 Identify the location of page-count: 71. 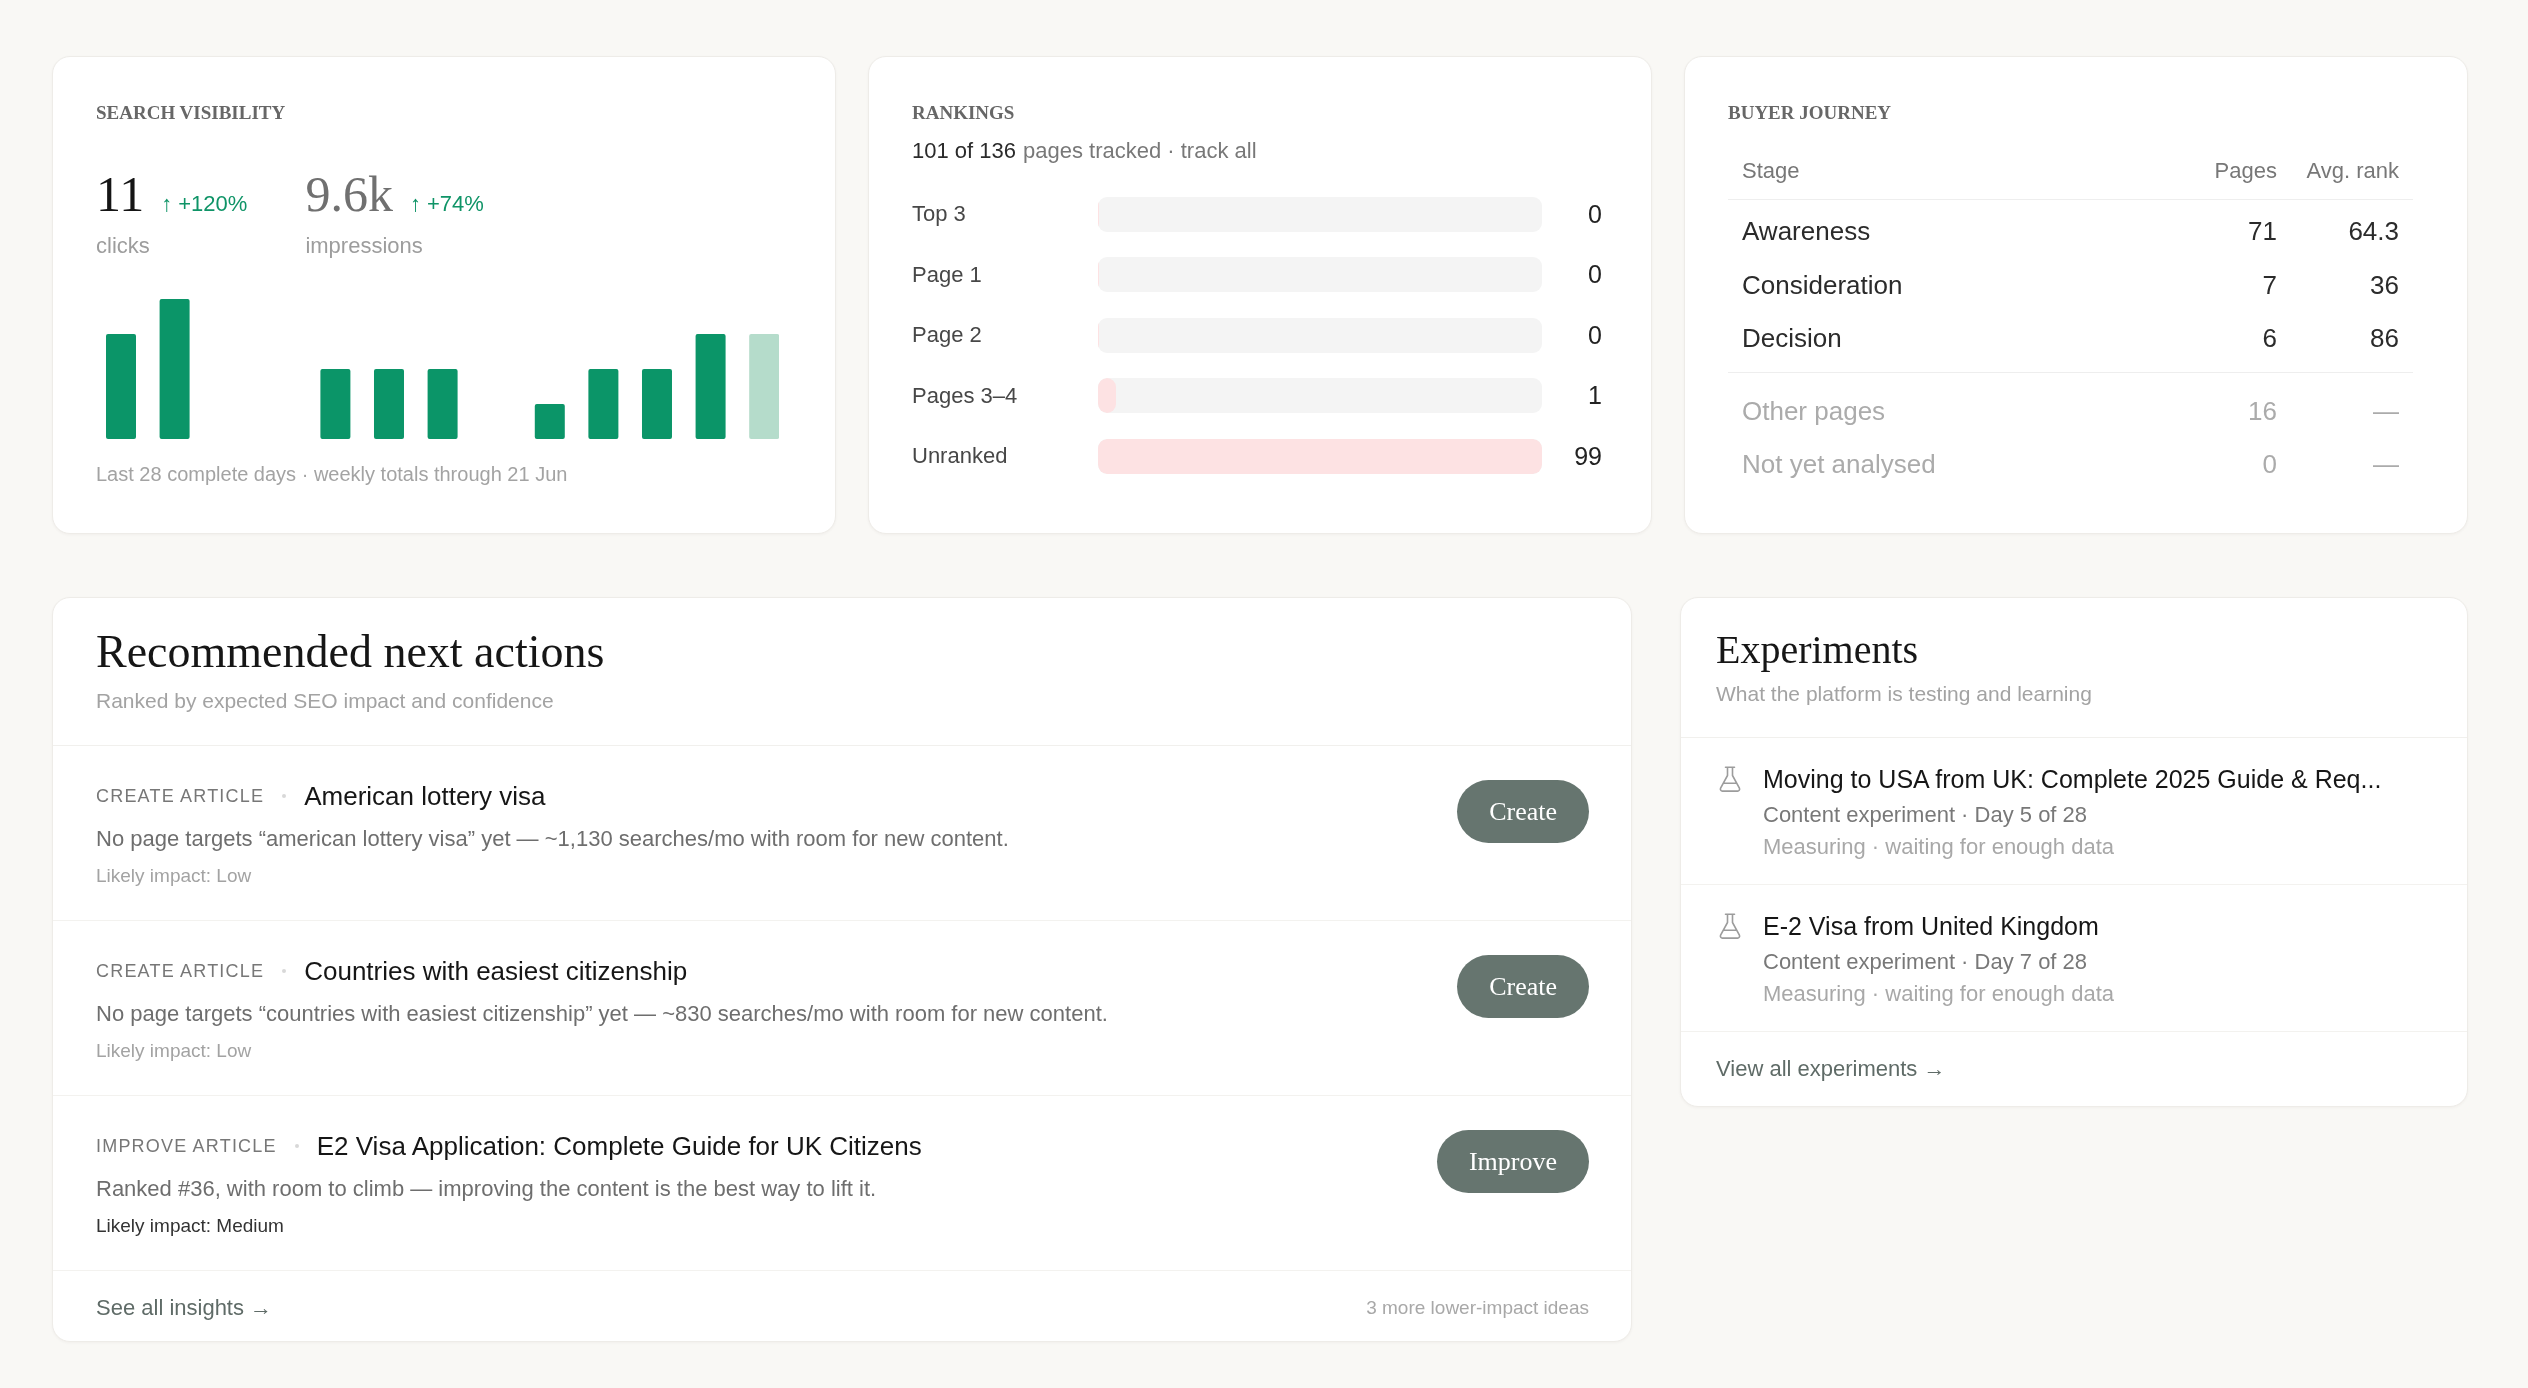
(2262, 232).